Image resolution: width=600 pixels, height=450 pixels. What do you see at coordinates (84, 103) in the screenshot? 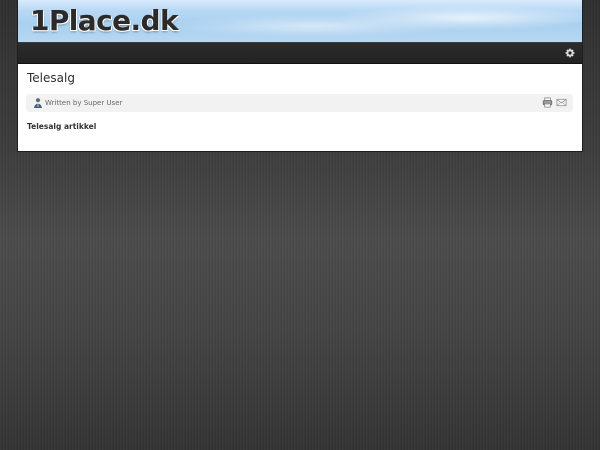
I see `author-meta: Written by Super User` at bounding box center [84, 103].